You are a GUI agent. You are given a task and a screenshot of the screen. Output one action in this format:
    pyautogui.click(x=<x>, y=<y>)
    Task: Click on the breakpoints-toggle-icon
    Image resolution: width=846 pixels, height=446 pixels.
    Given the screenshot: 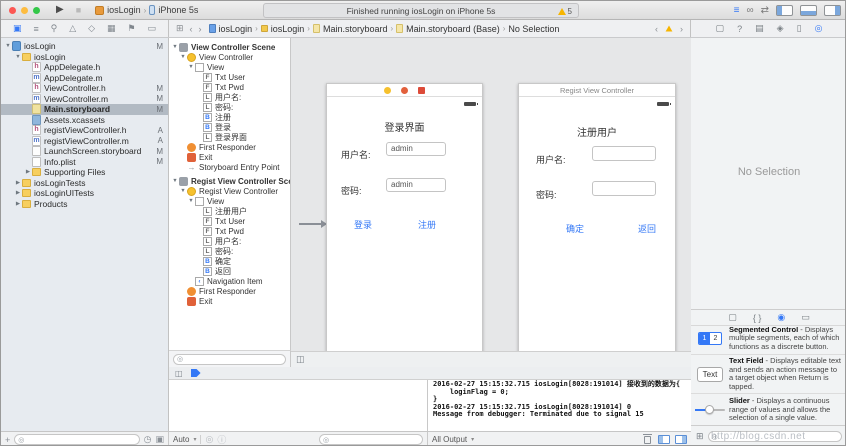 What is the action you would take?
    pyautogui.click(x=195, y=373)
    